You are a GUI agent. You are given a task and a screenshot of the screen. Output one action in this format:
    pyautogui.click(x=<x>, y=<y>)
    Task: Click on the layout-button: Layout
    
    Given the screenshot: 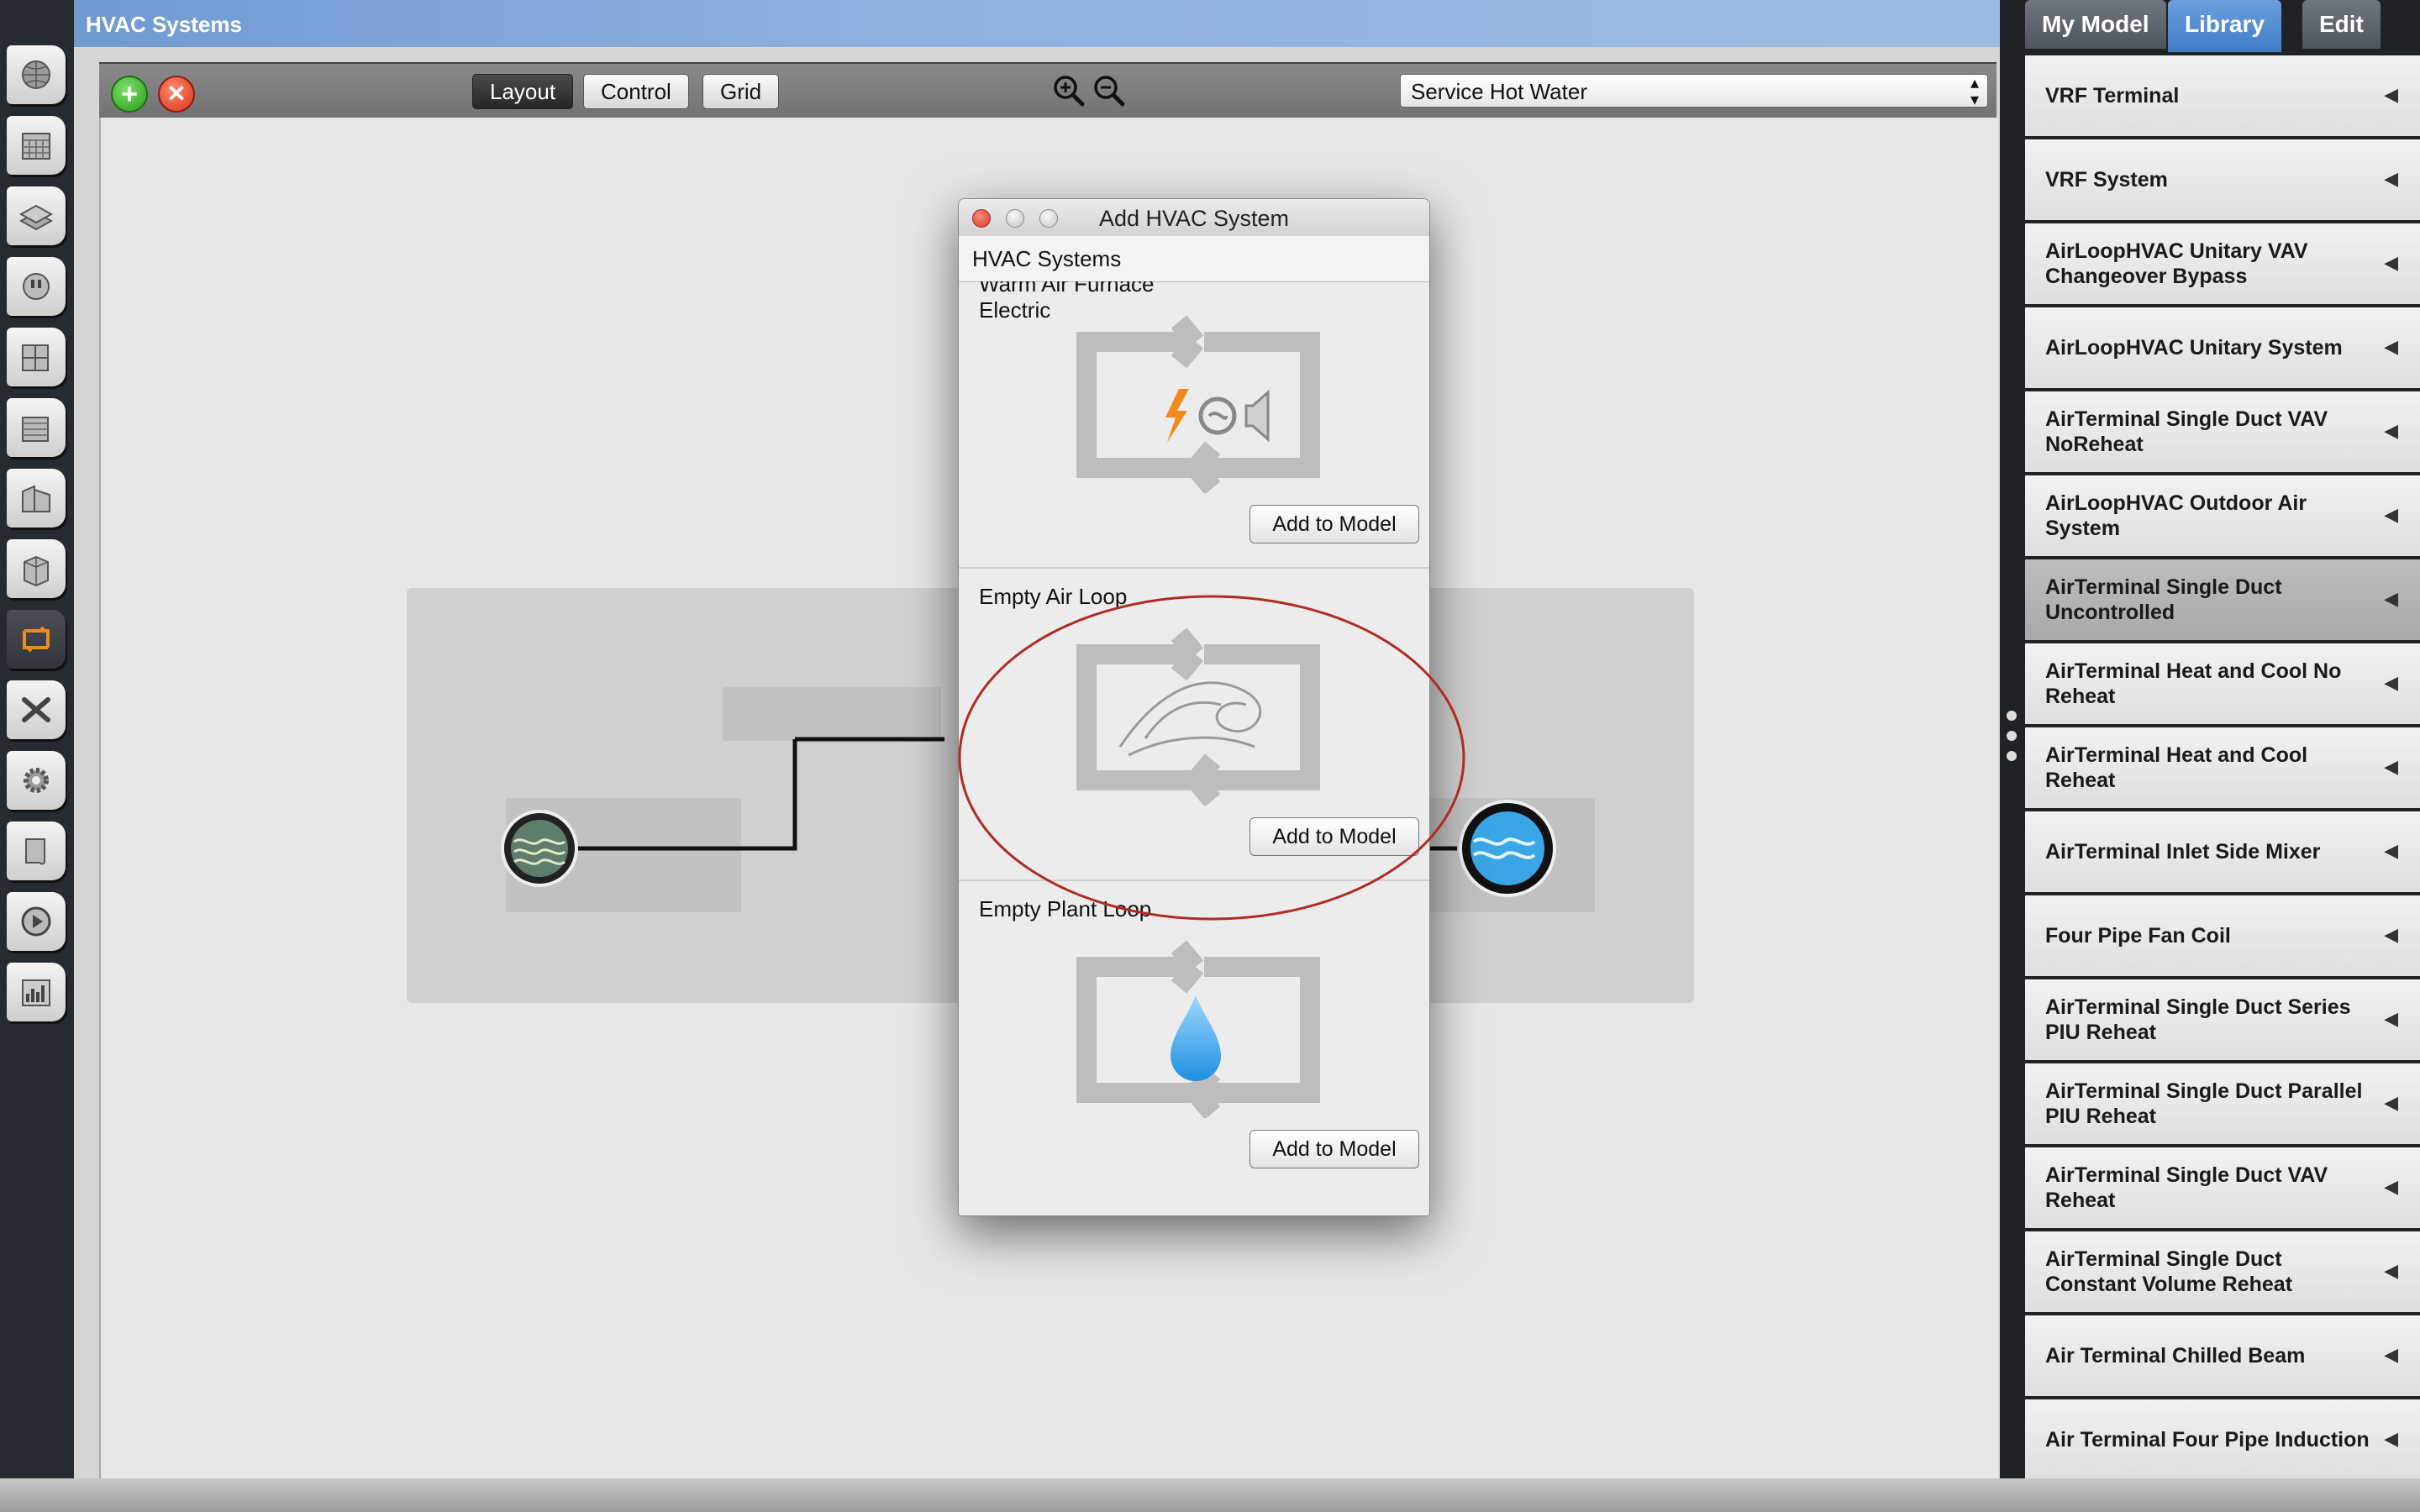 What is the action you would take?
    pyautogui.click(x=523, y=91)
    